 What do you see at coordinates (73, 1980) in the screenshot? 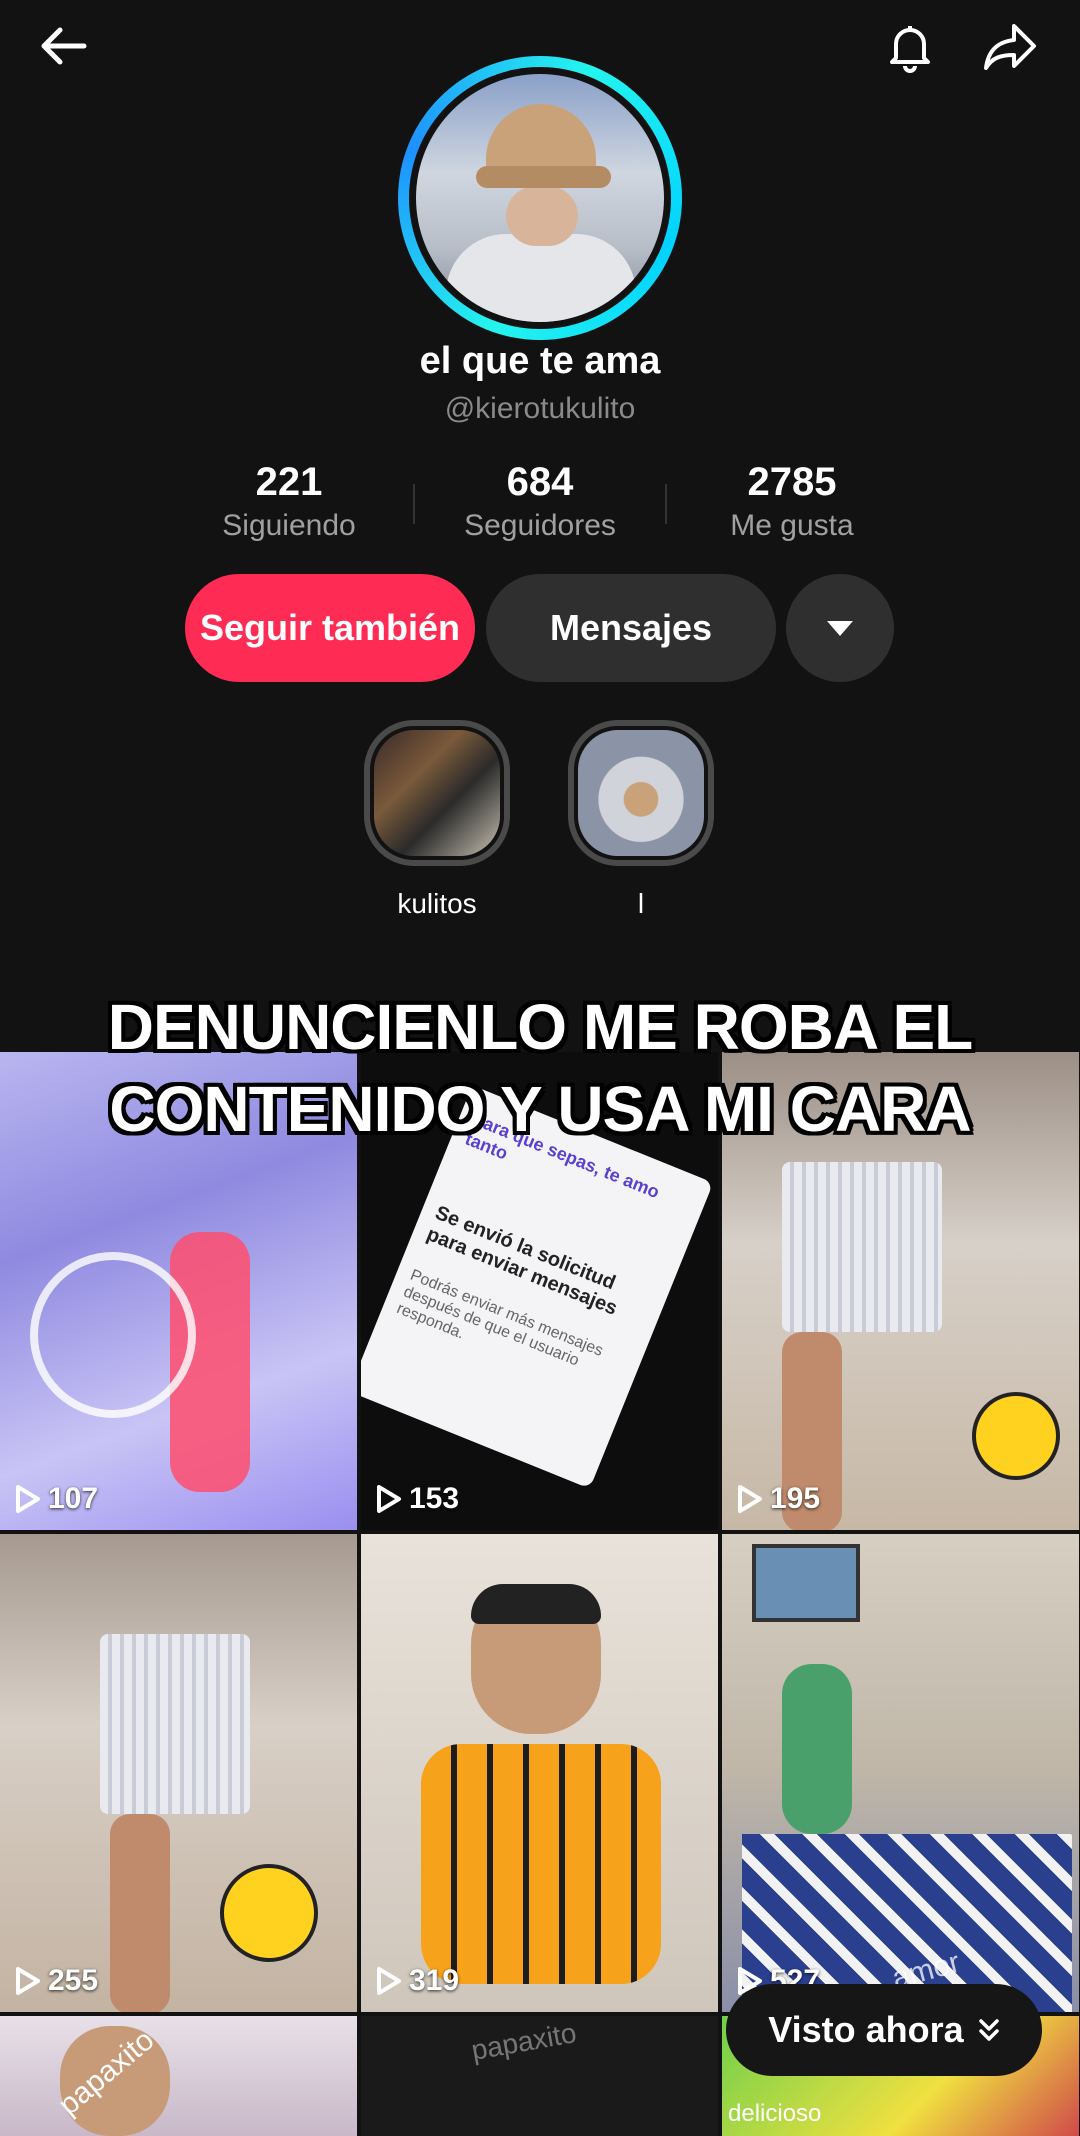
I see `view-count-value: 255` at bounding box center [73, 1980].